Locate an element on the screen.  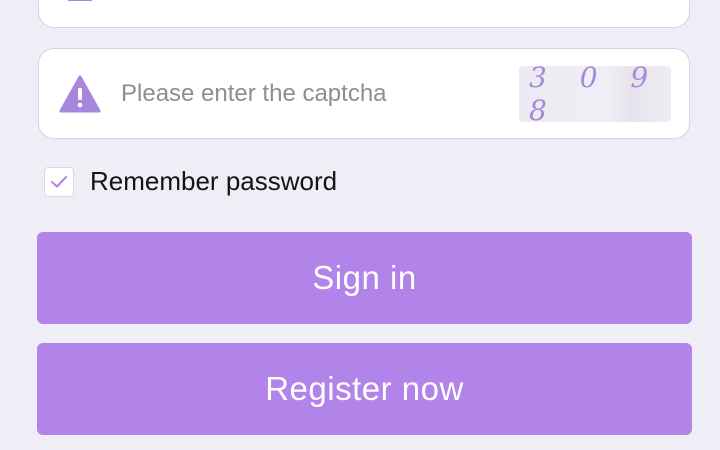
checkmark-icon is located at coordinates (59, 181).